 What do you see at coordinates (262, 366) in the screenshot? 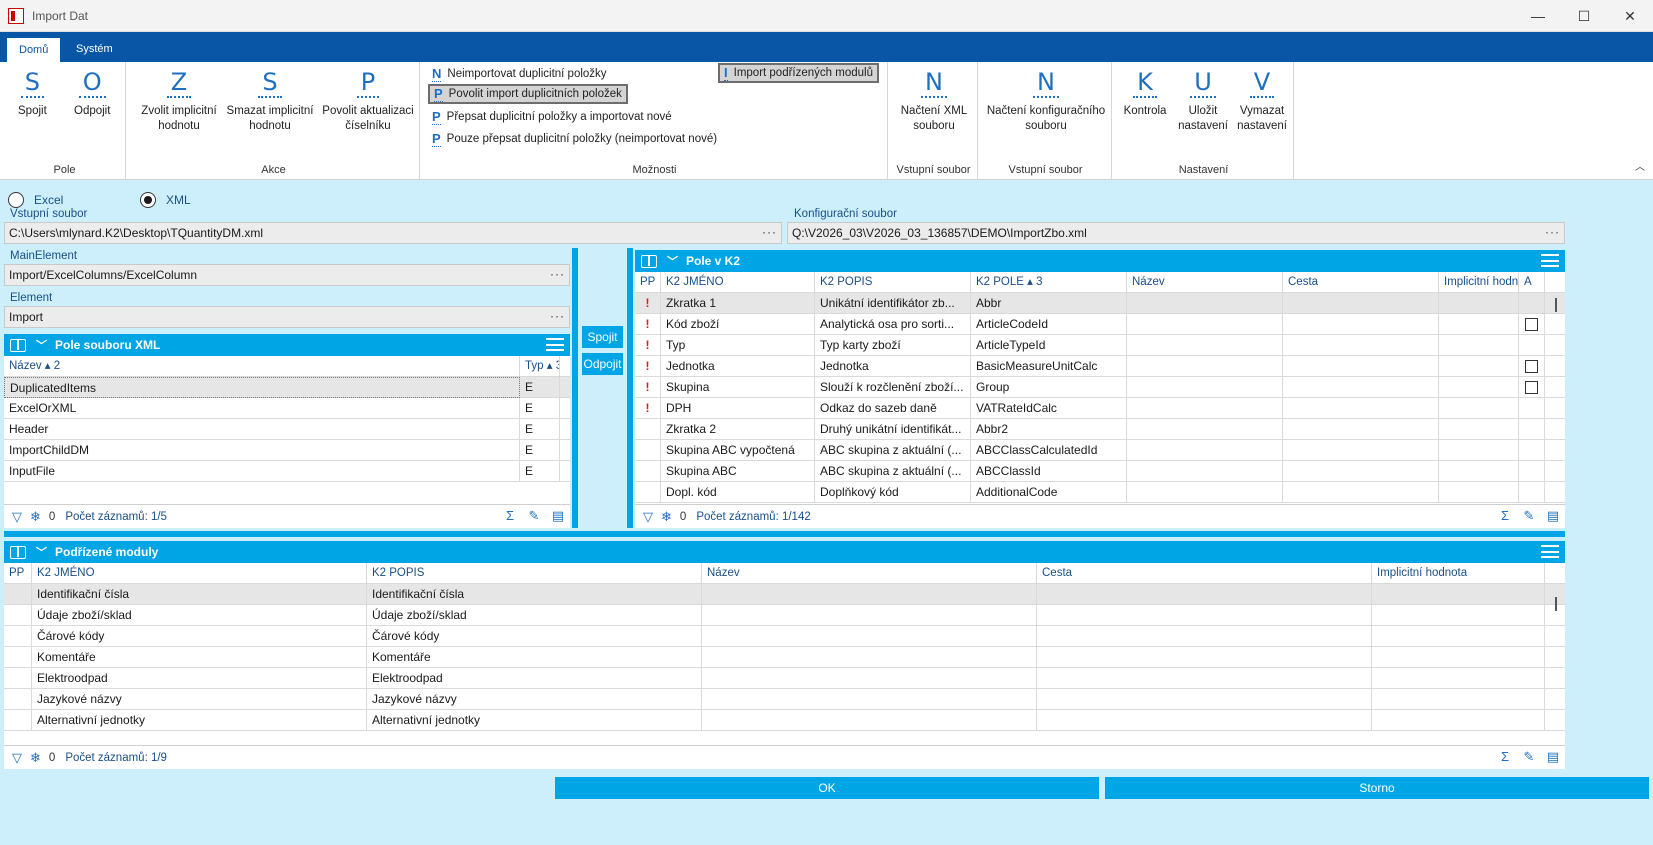
I see `col-nazev: Název ▴ 2` at bounding box center [262, 366].